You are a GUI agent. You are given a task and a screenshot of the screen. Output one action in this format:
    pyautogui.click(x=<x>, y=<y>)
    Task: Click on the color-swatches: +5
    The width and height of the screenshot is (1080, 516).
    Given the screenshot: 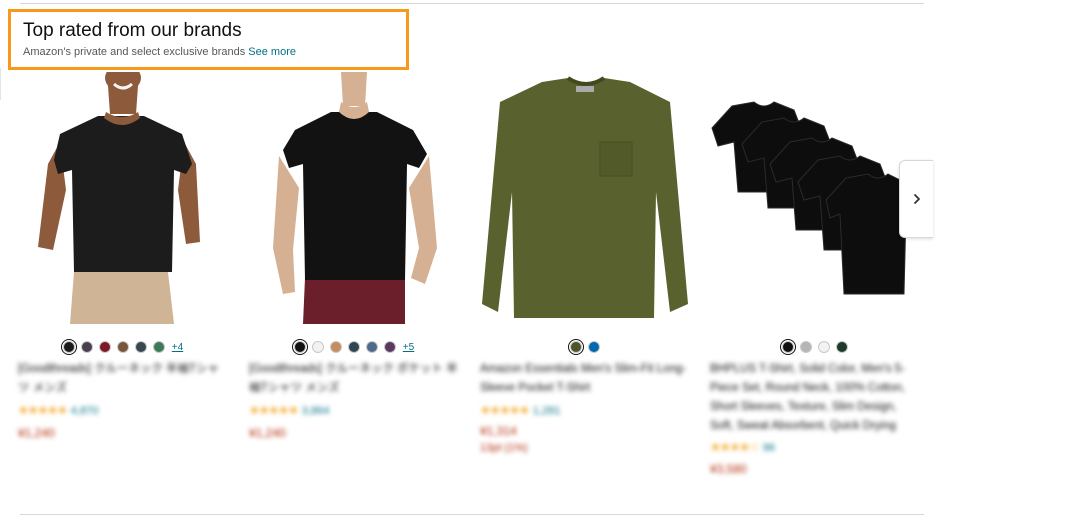 What is the action you would take?
    pyautogui.click(x=354, y=347)
    